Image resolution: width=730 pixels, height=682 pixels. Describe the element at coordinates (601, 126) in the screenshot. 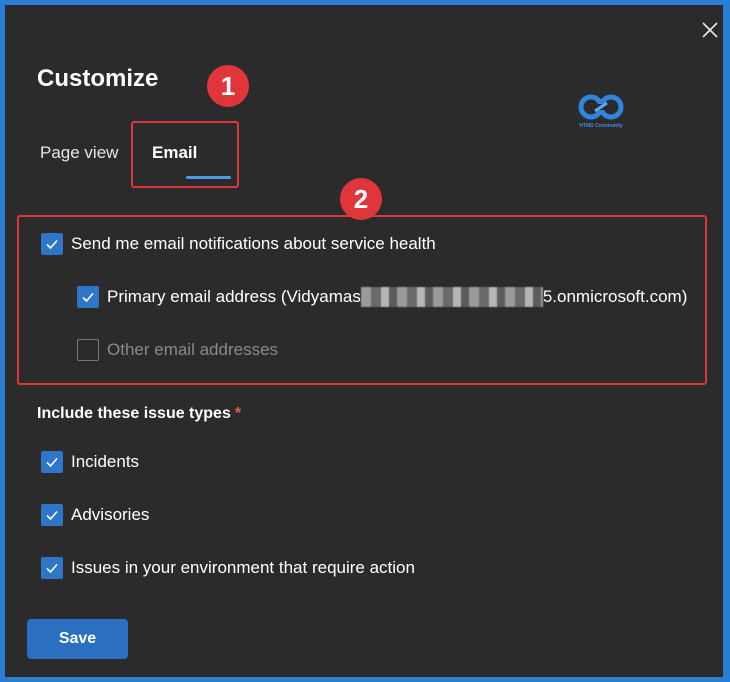

I see `logo-caption: HTMD Community` at that location.